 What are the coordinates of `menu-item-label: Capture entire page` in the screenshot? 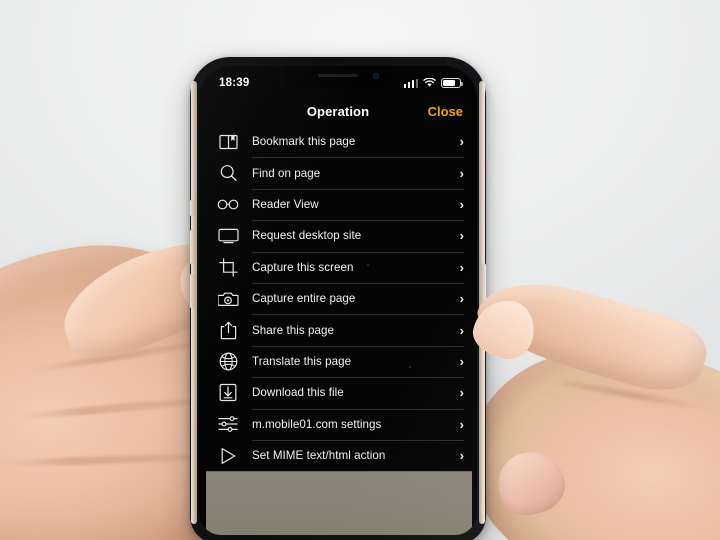 It's located at (304, 299).